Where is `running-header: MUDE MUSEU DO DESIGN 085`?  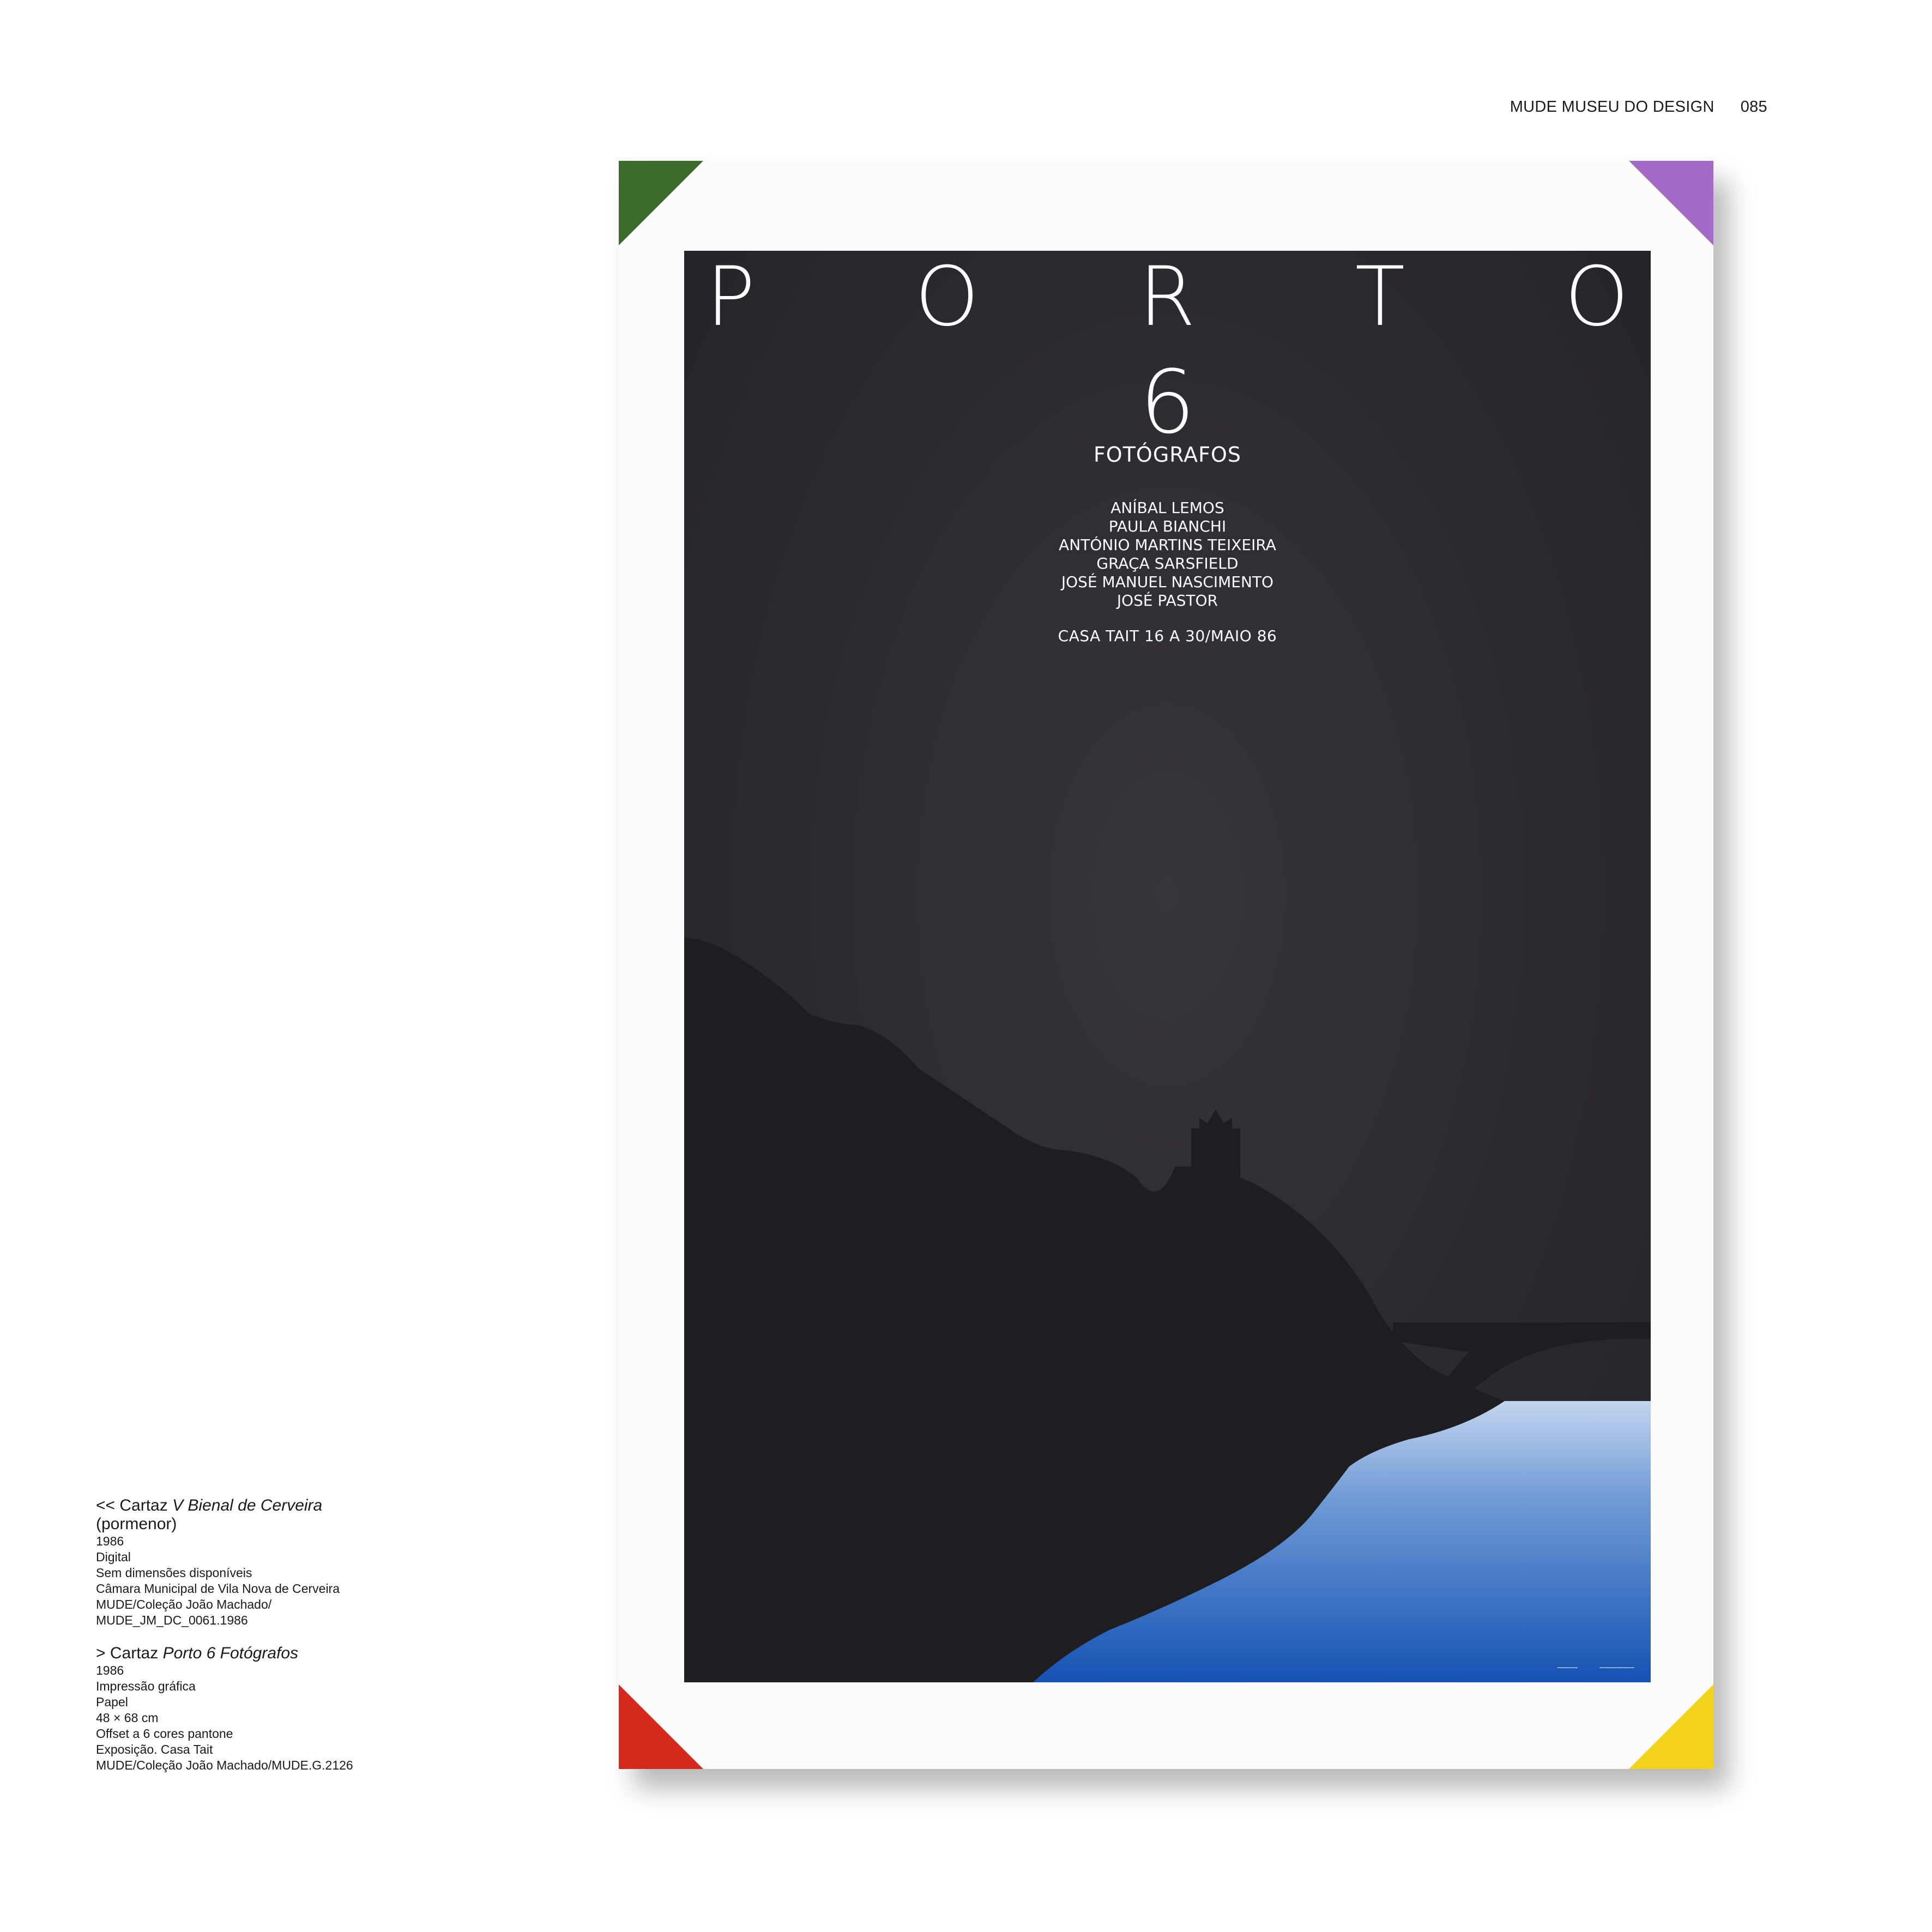
running-header: MUDE MUSEU DO DESIGN 085 is located at coordinates (1638, 107).